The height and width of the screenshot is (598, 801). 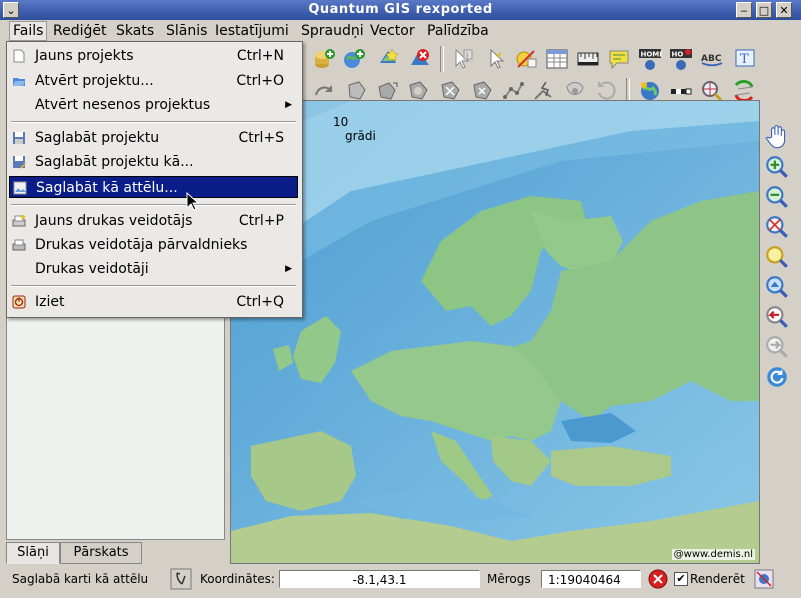 I want to click on open-folder-icon, so click(x=19, y=82).